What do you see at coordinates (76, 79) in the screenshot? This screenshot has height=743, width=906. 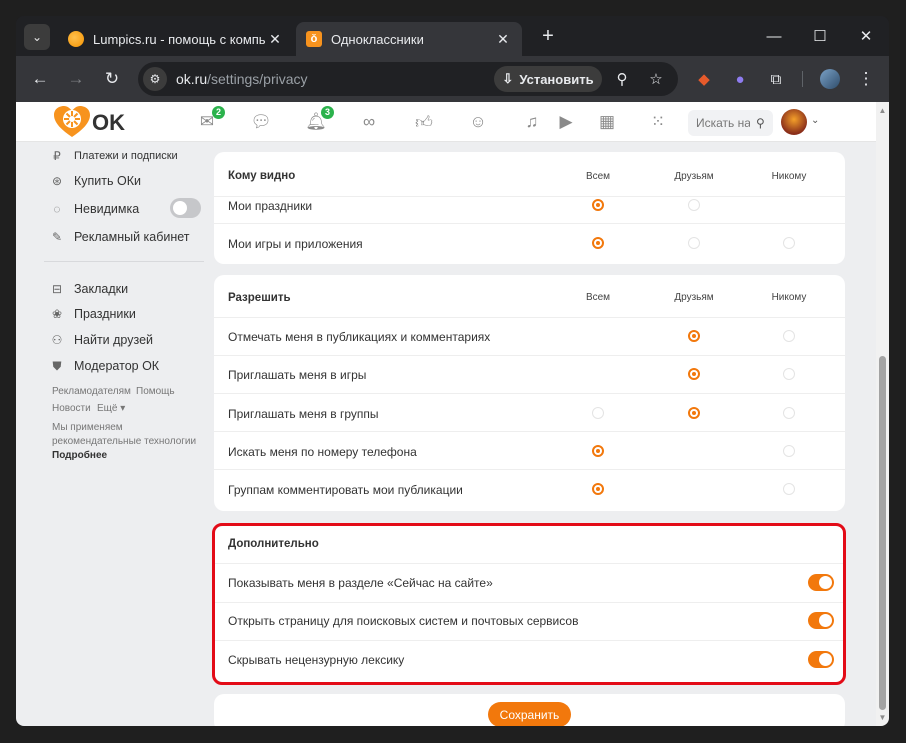 I see `forward-button: →` at bounding box center [76, 79].